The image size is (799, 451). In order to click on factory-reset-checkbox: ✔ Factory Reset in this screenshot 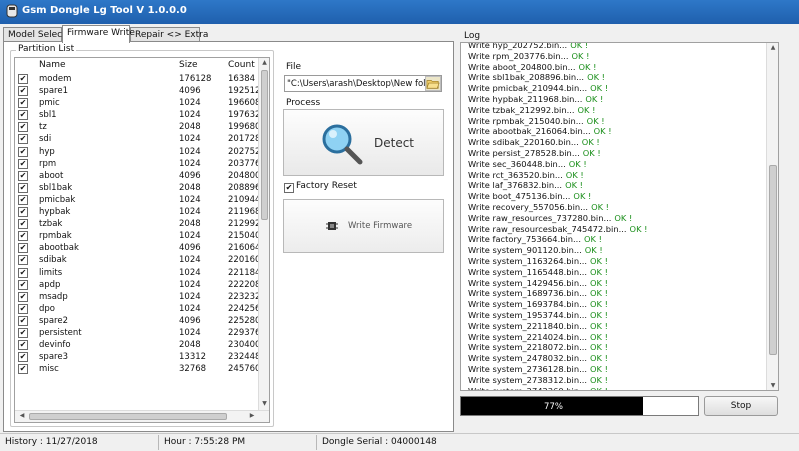, I will do `click(320, 187)`.